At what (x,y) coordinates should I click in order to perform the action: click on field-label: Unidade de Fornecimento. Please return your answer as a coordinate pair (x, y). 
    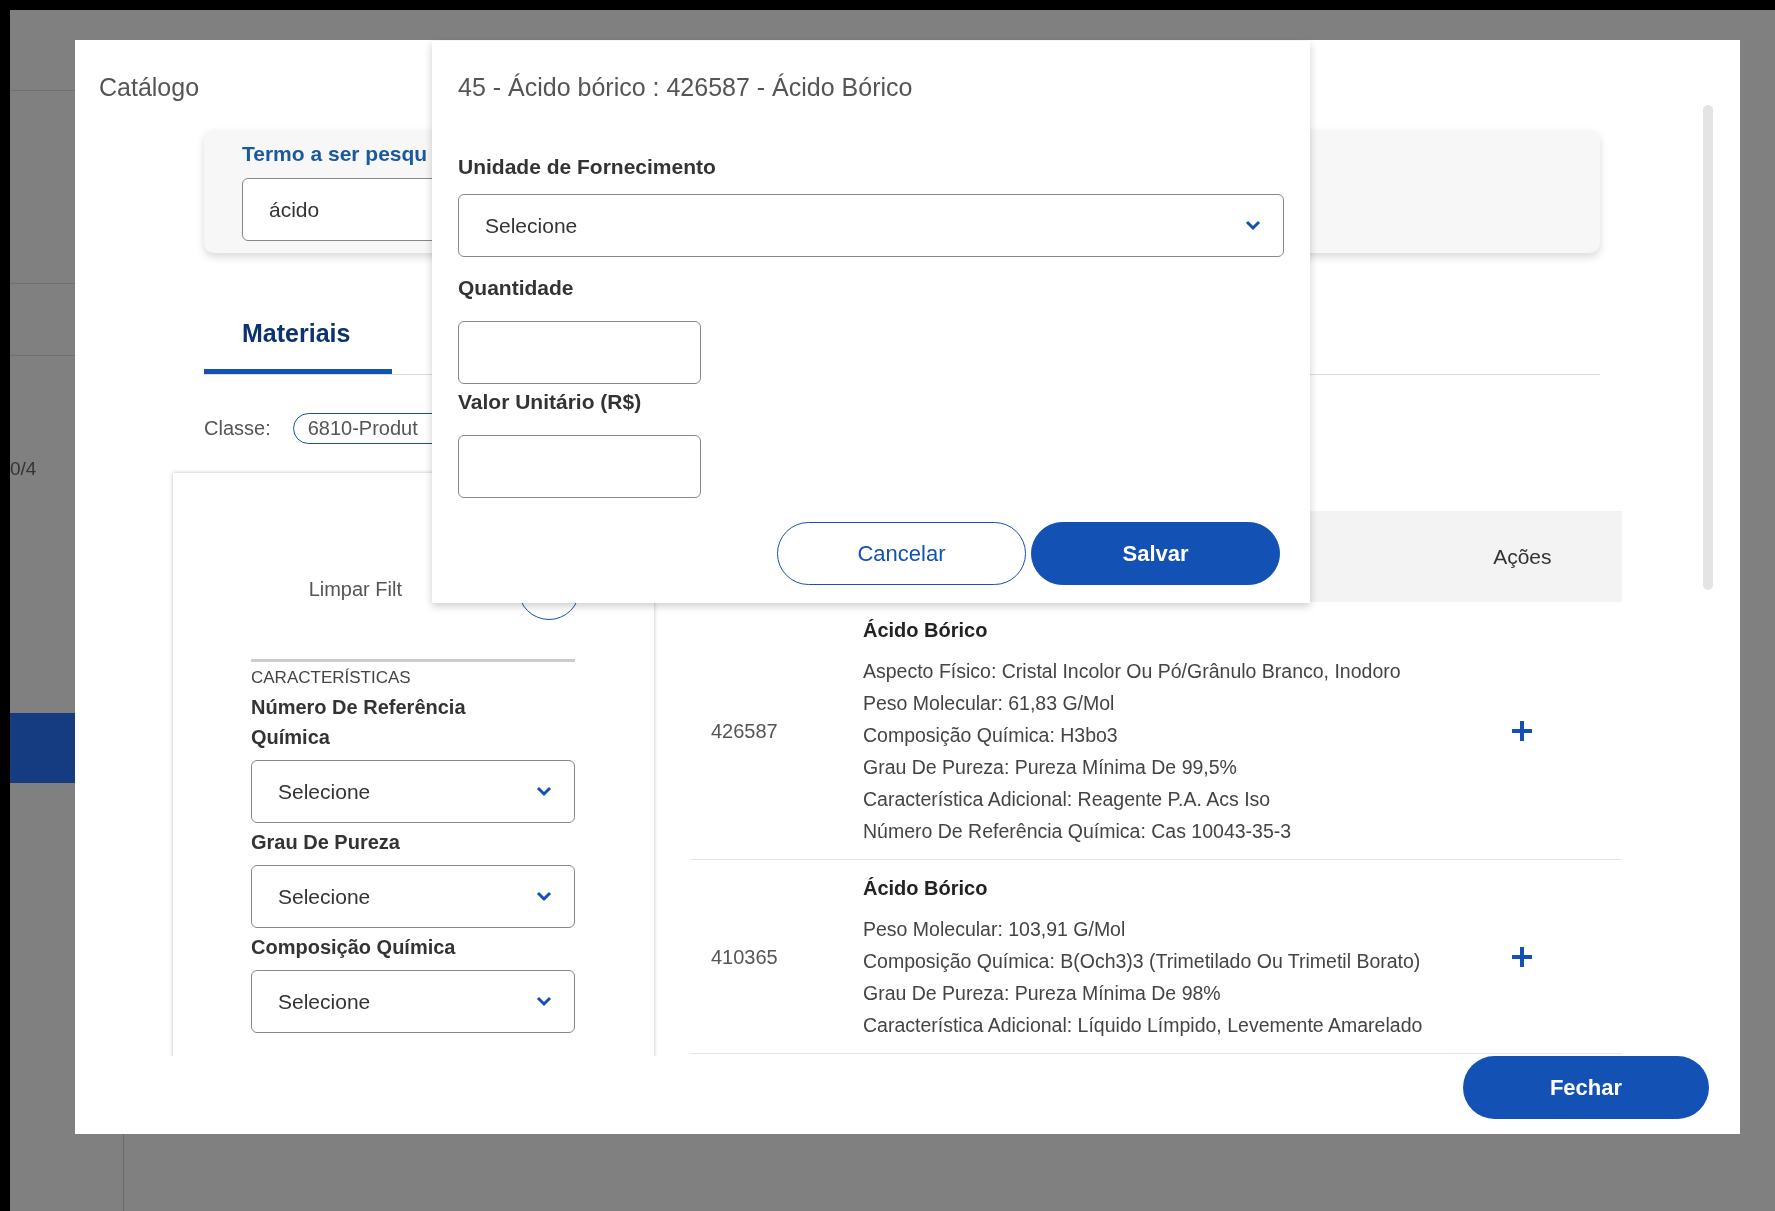
    Looking at the image, I should click on (587, 167).